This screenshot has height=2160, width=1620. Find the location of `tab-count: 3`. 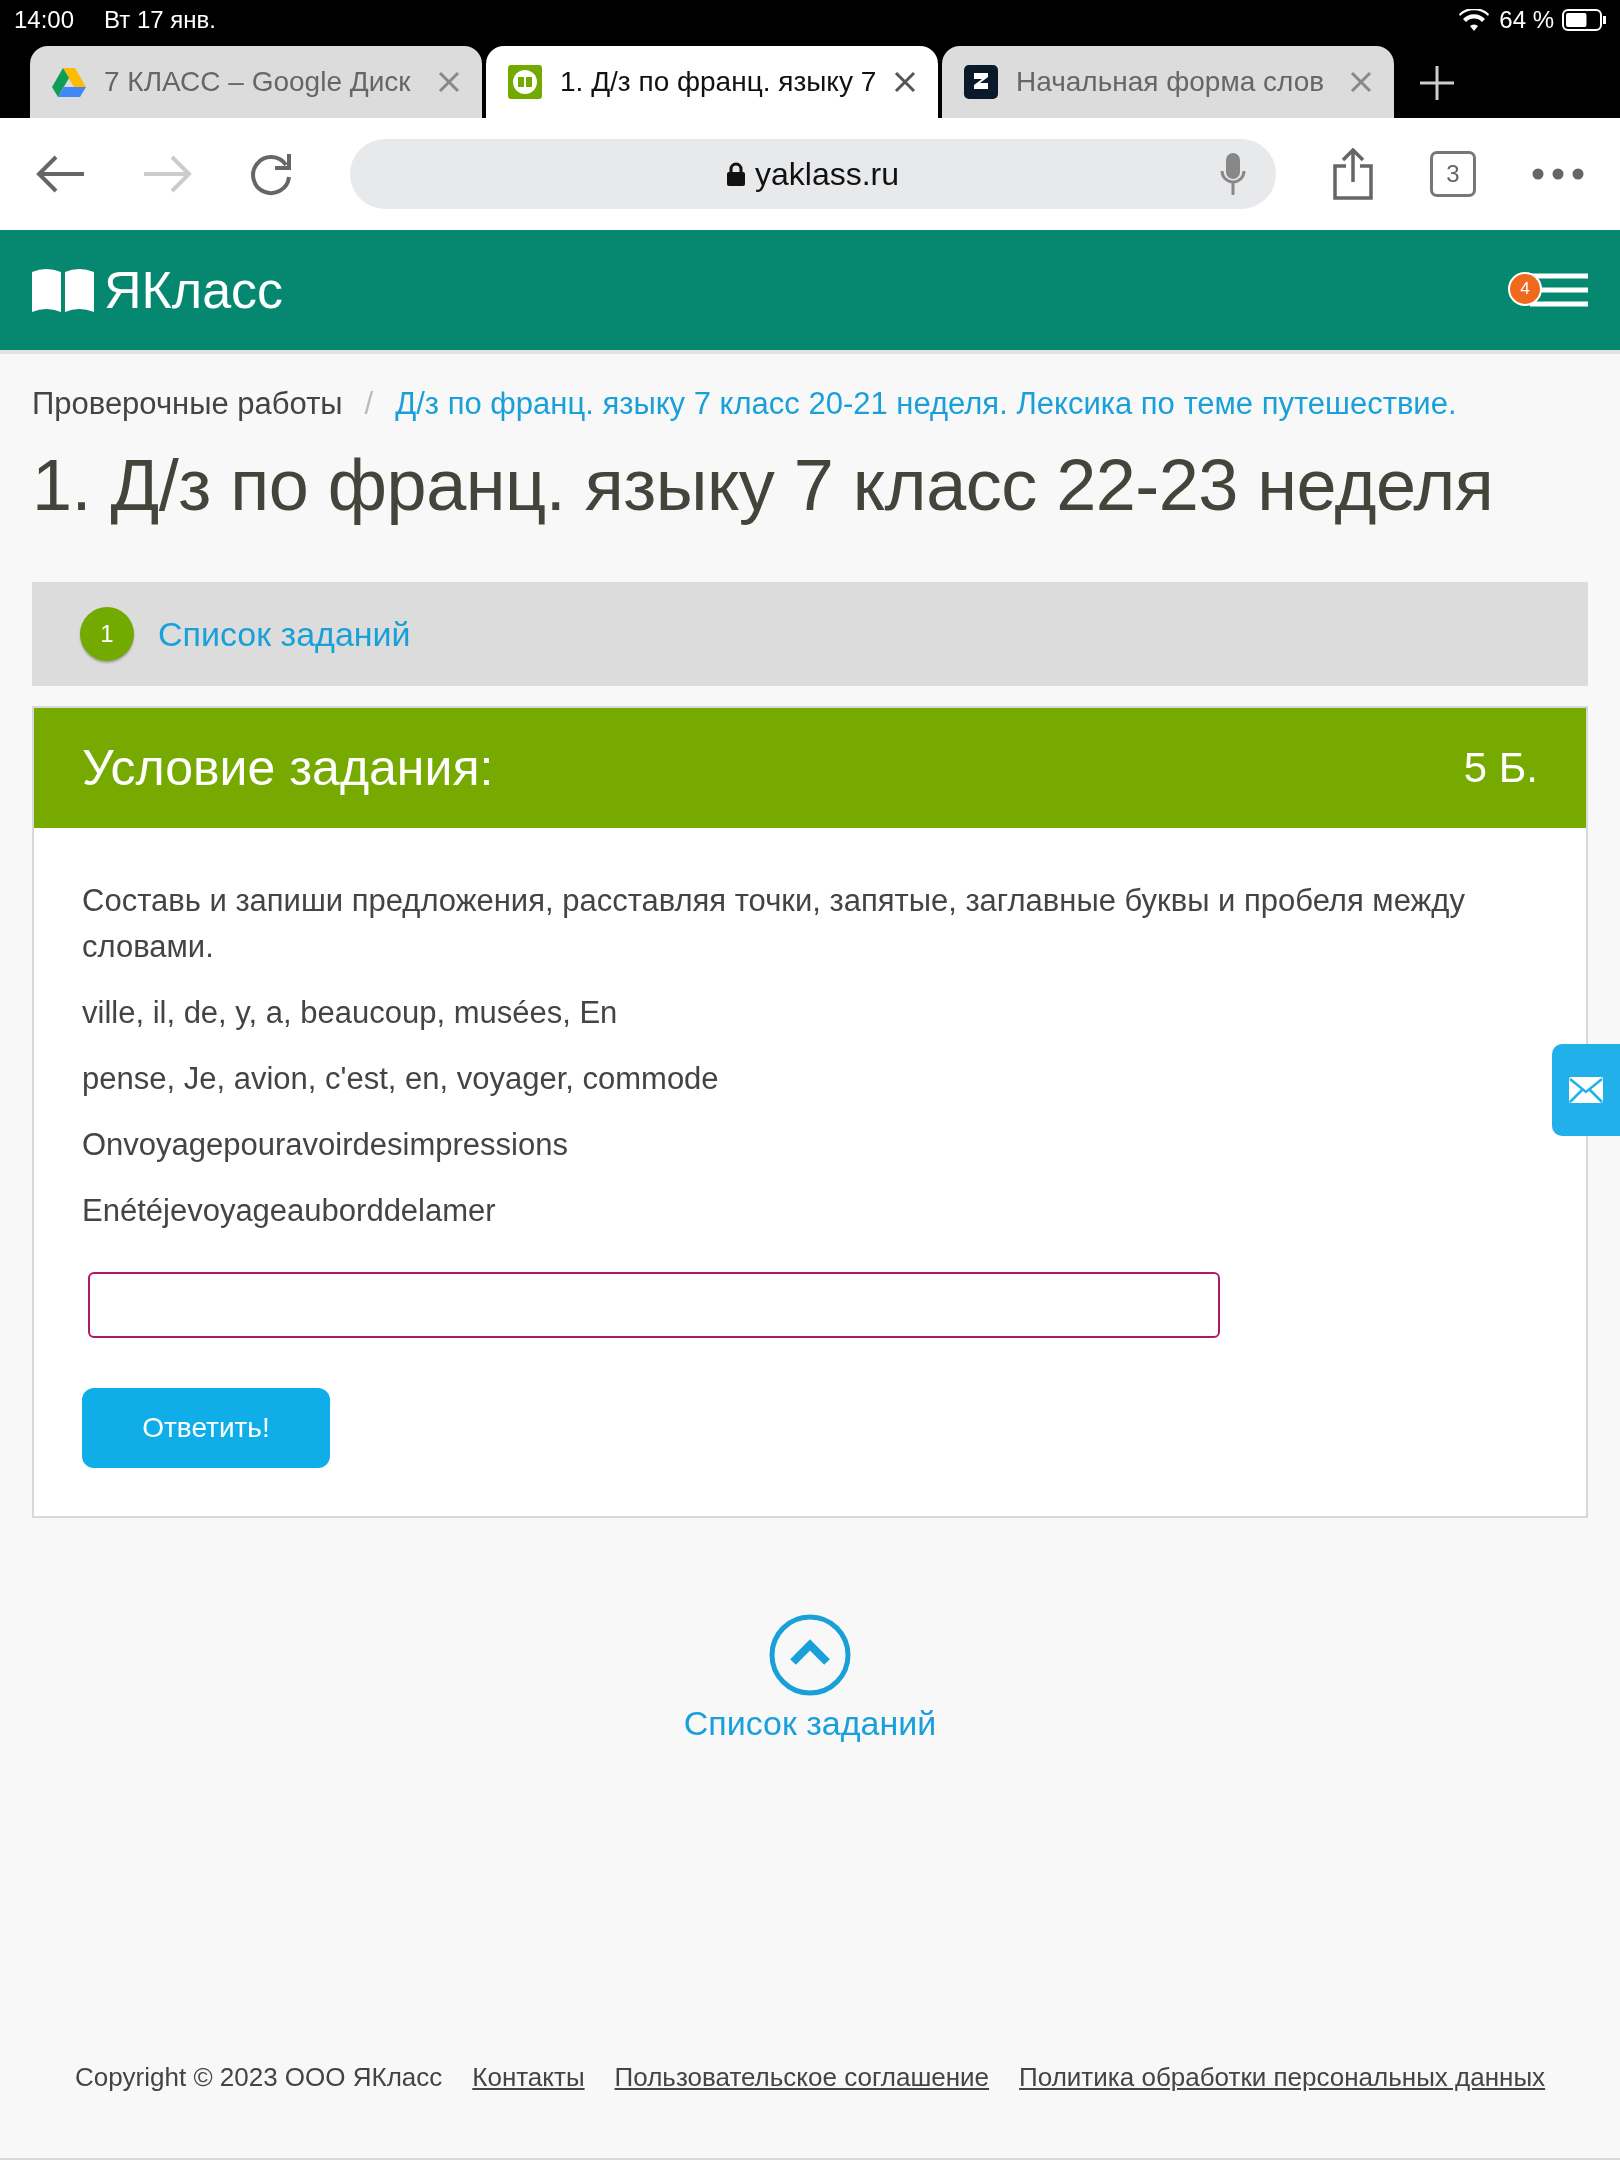

tab-count: 3 is located at coordinates (1453, 174).